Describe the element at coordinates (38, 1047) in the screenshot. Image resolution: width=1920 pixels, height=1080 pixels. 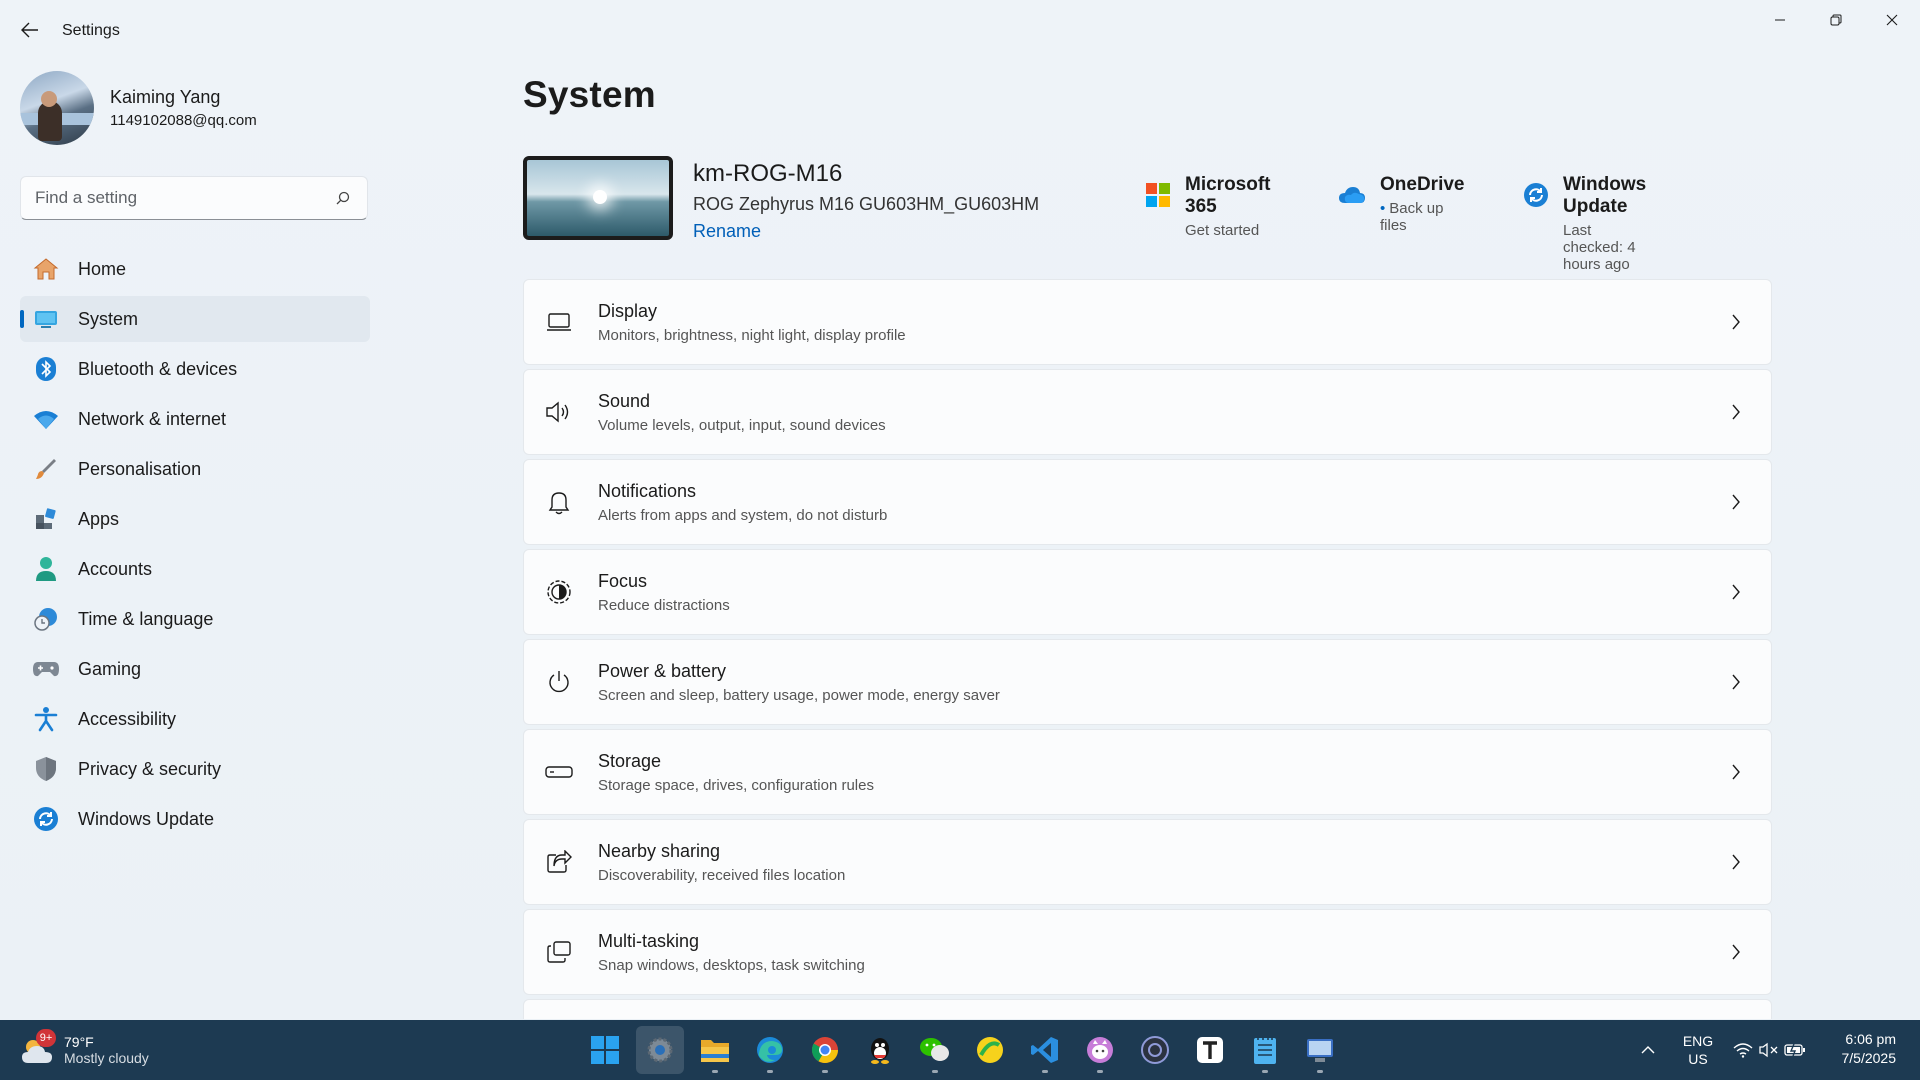
I see `cloudy-weather-icon: 9+` at that location.